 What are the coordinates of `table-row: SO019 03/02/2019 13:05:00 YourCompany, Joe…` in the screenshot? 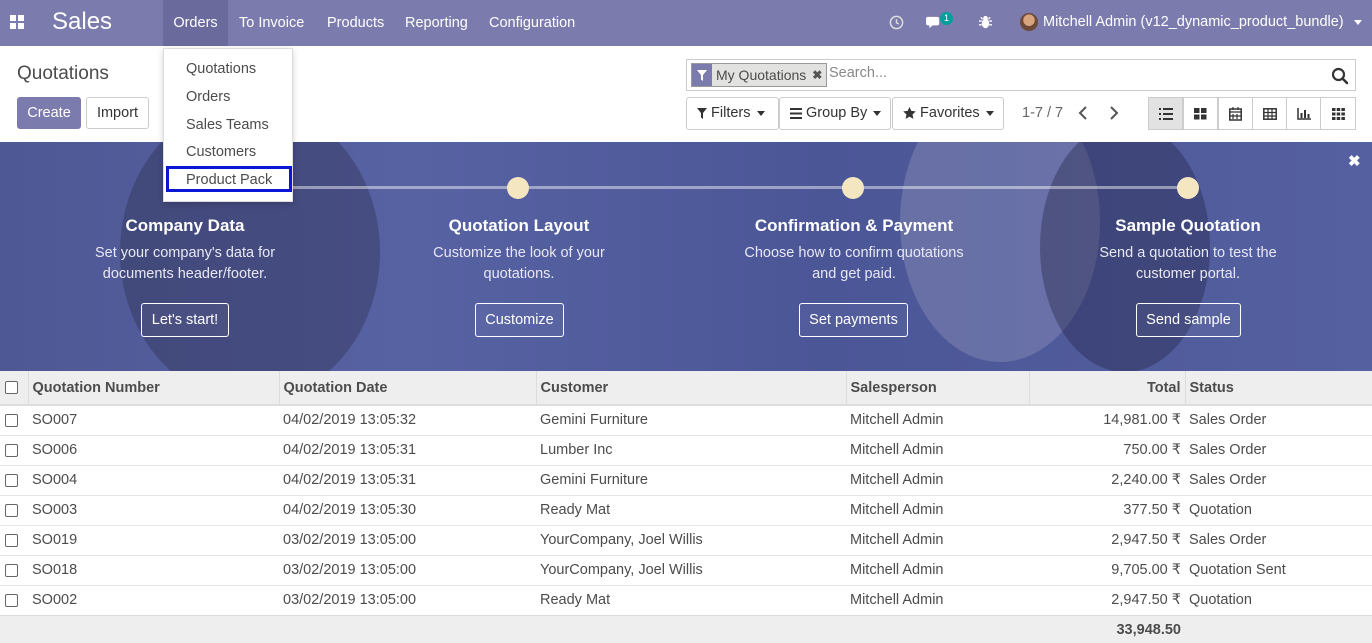 It's located at (686, 539).